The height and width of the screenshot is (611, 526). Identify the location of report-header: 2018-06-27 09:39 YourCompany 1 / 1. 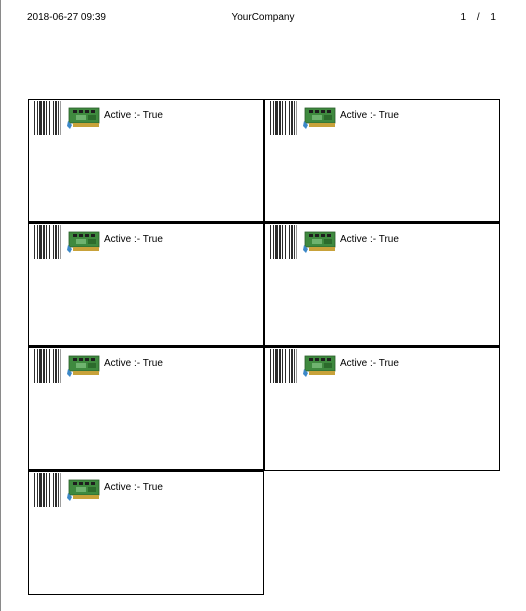
(263, 19).